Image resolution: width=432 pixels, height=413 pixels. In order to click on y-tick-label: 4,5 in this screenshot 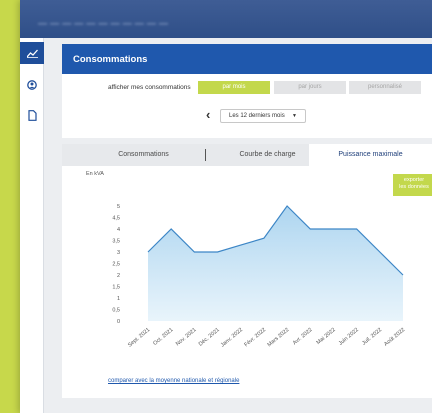, I will do `click(116, 219)`.